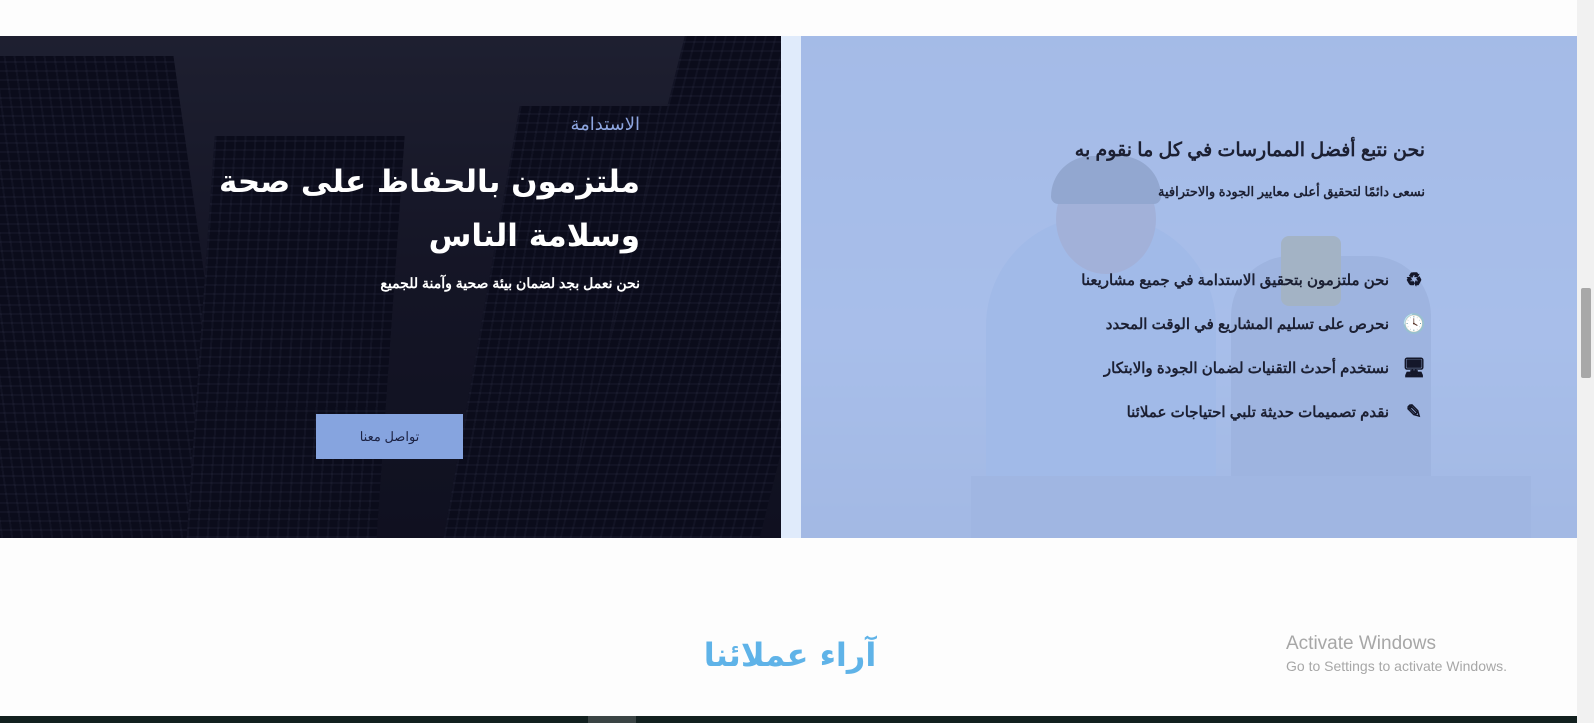 The height and width of the screenshot is (723, 1594). What do you see at coordinates (1414, 368) in the screenshot?
I see `monitor-icon: 🖥` at bounding box center [1414, 368].